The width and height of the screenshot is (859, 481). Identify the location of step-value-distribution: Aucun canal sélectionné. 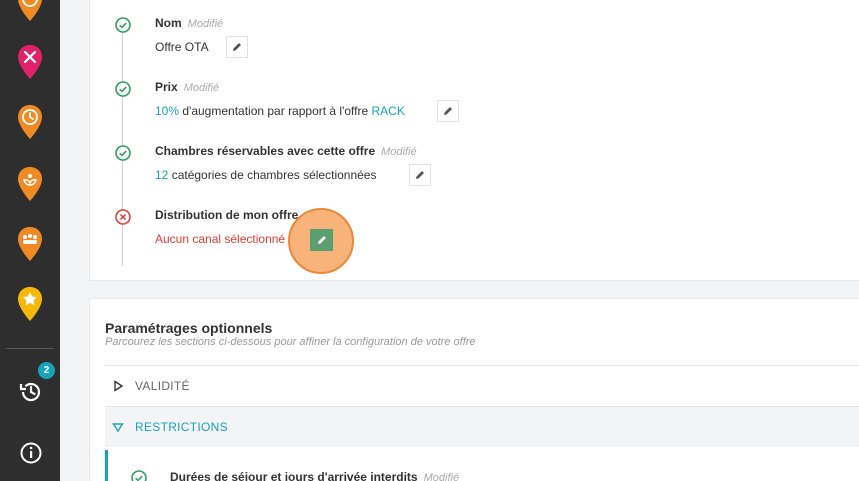
(220, 239).